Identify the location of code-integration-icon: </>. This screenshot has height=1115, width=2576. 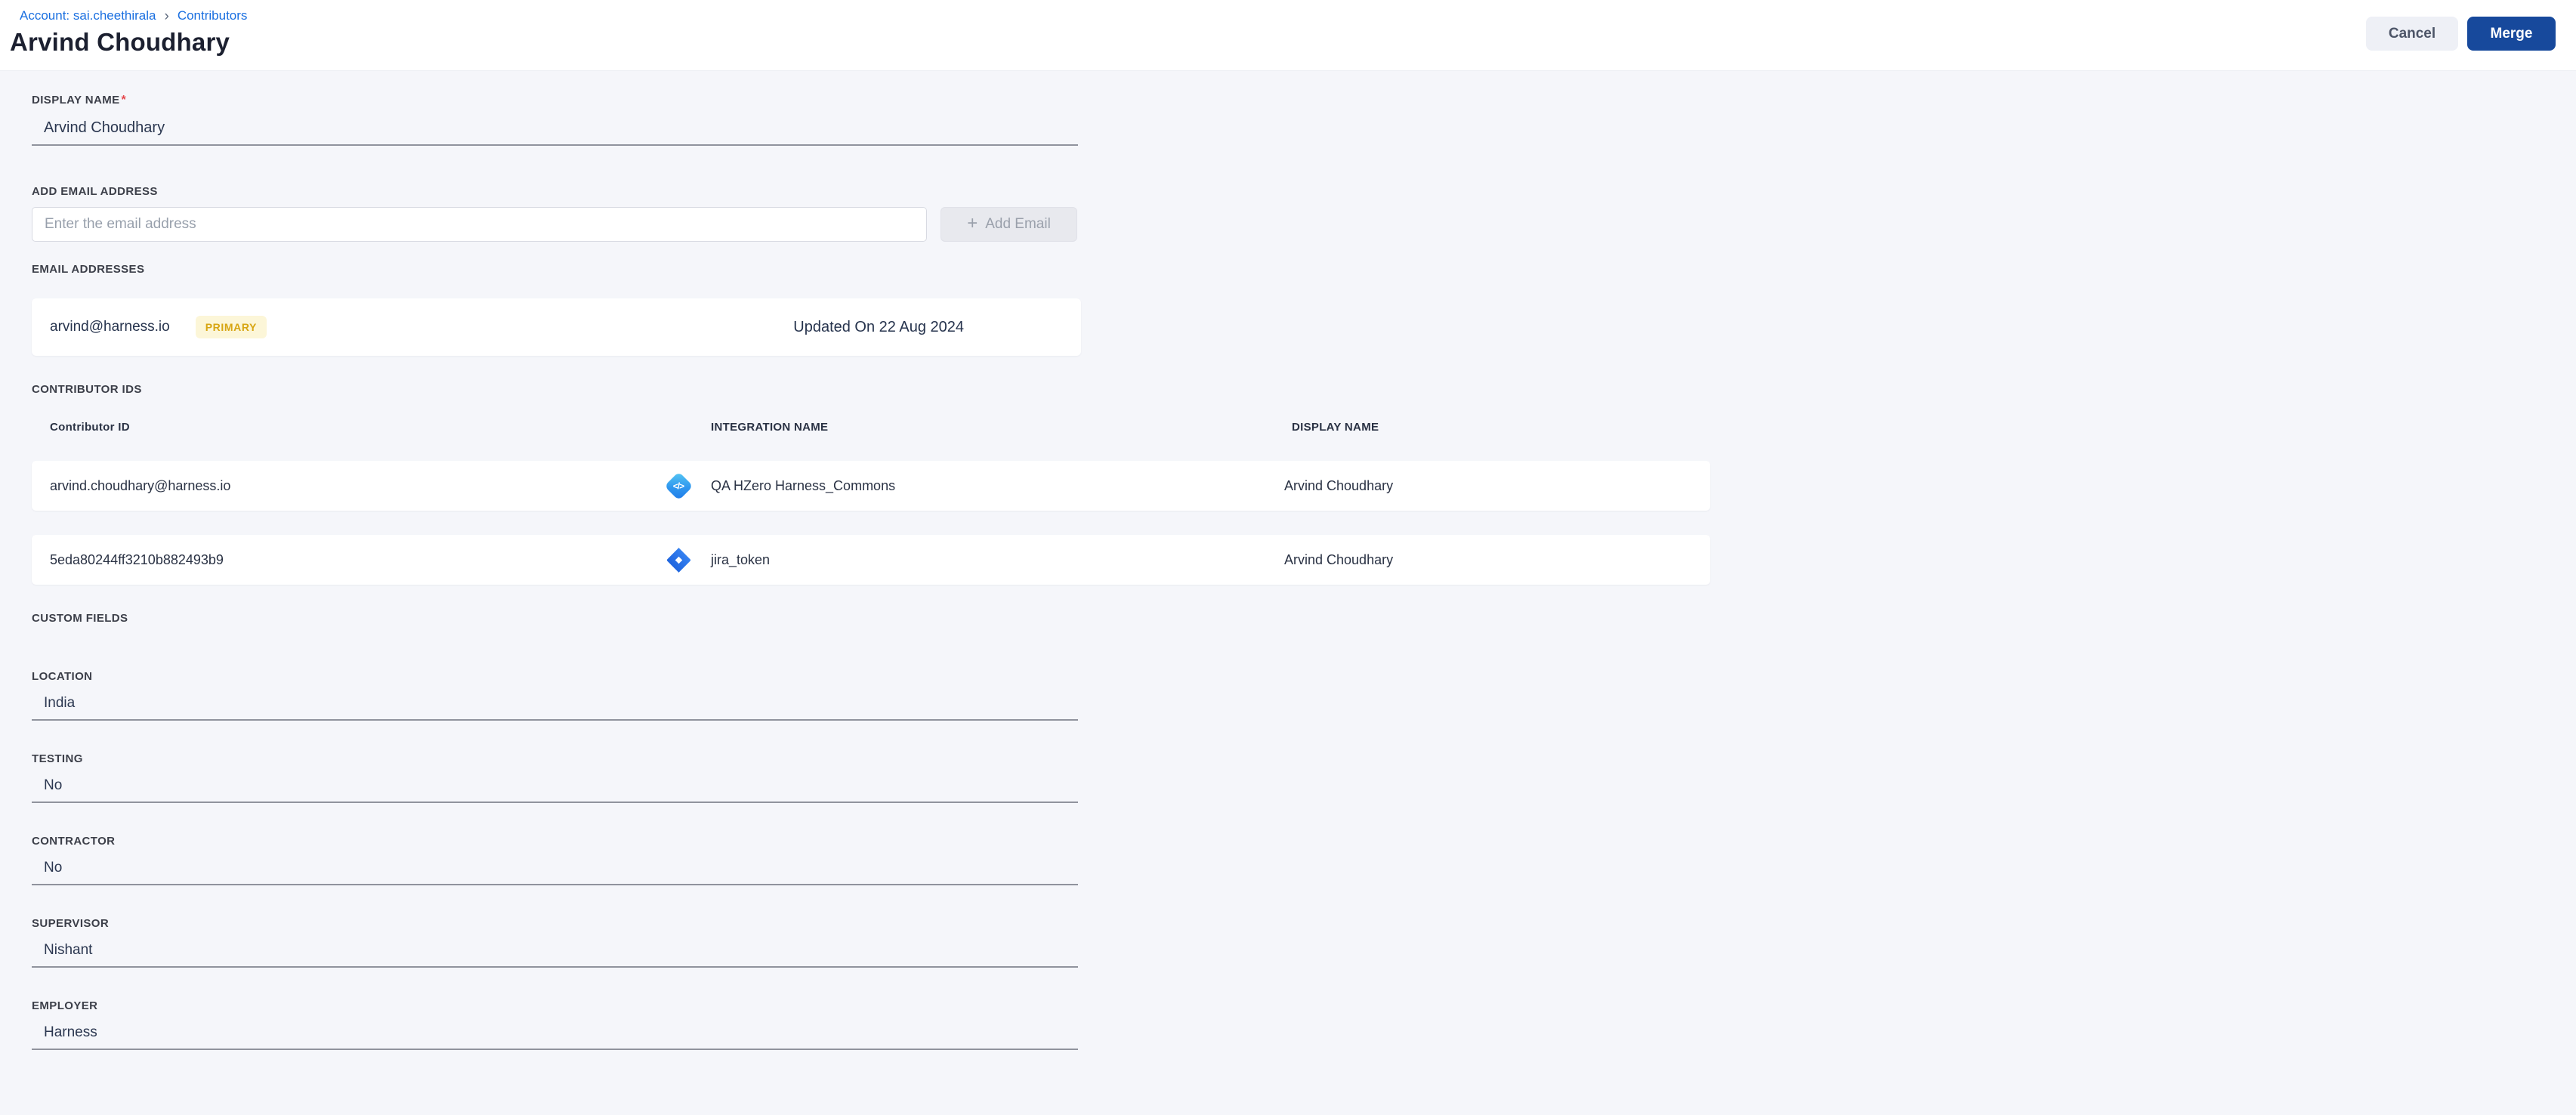
(678, 486).